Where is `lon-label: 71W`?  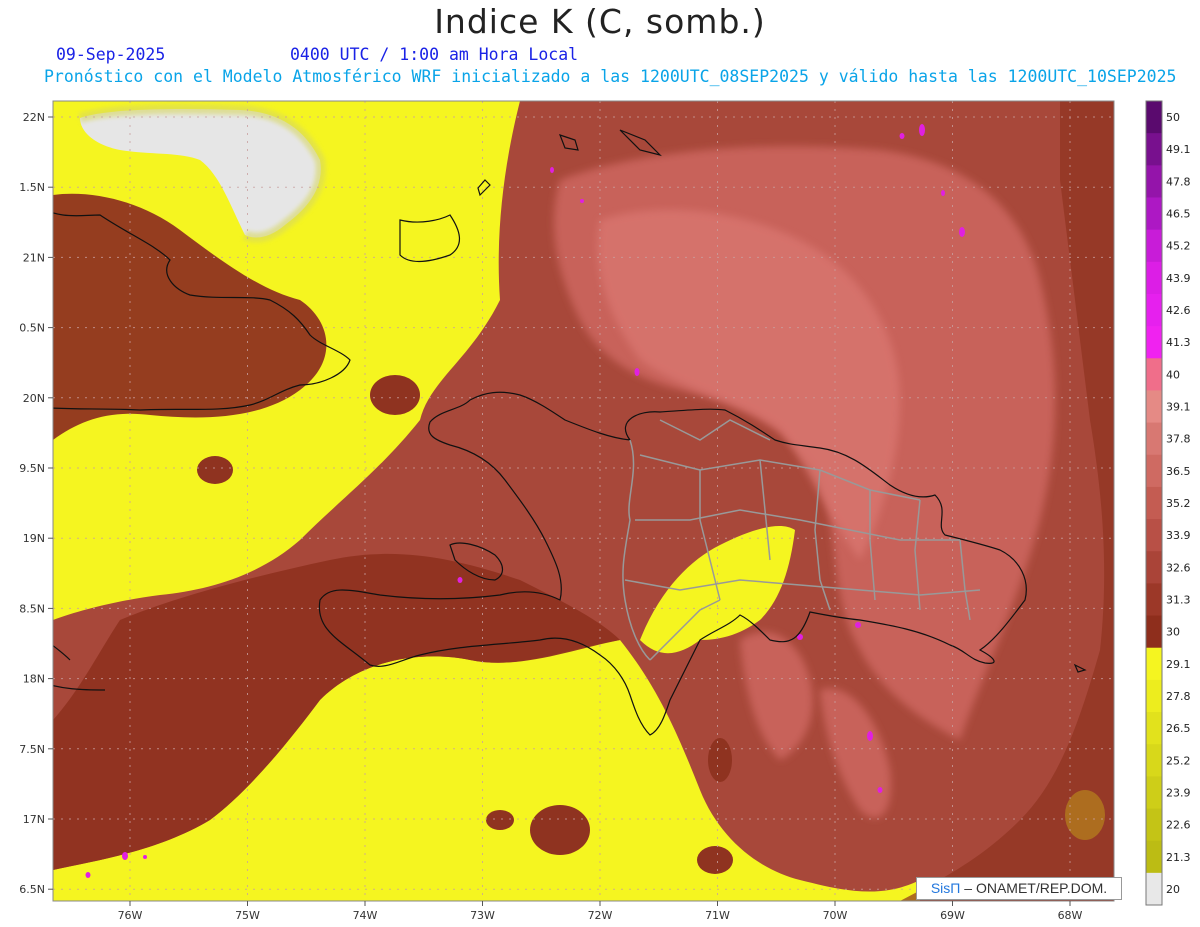 lon-label: 71W is located at coordinates (717, 915).